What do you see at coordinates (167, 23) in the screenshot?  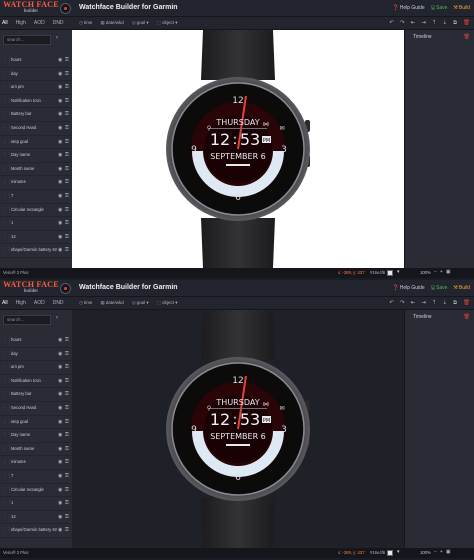 I see `add-object-dropdown: ⬚object ▾` at bounding box center [167, 23].